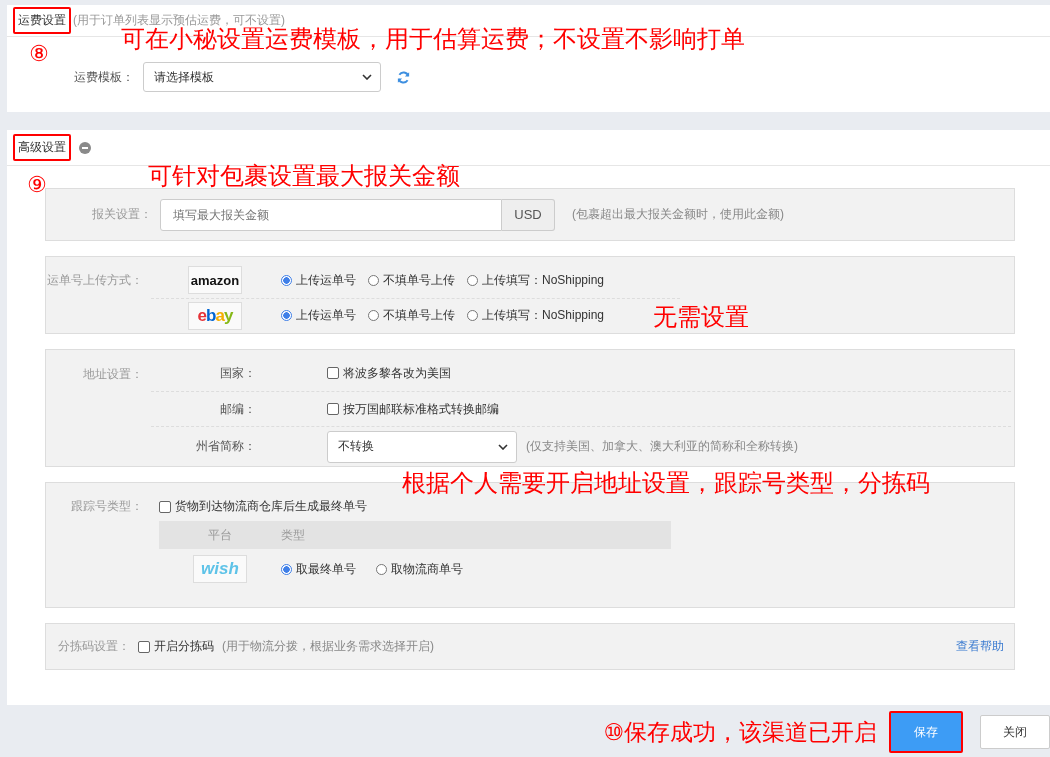 This screenshot has width=1050, height=757. I want to click on collapse-icon, so click(85, 147).